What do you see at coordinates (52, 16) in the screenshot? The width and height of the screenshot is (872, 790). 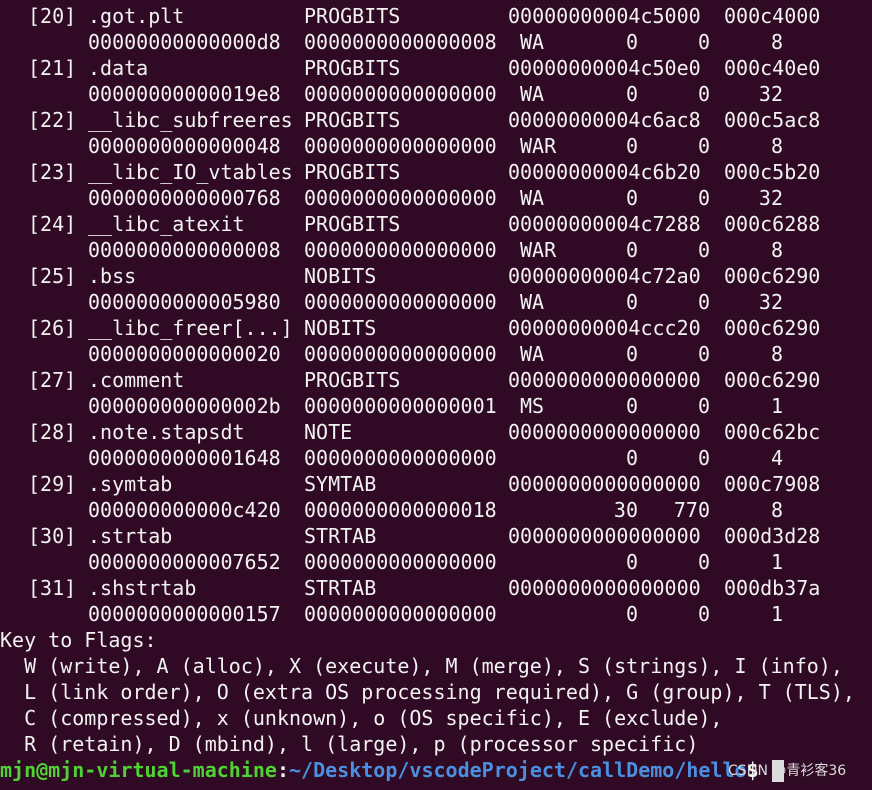 I see `section-index: [20]` at bounding box center [52, 16].